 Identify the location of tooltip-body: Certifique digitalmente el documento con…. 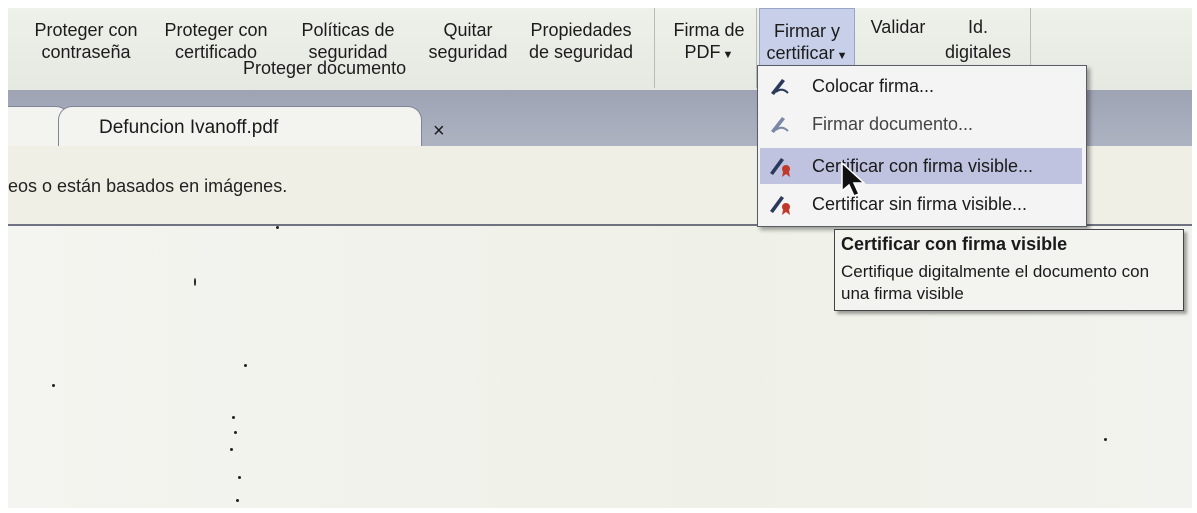
(995, 282).